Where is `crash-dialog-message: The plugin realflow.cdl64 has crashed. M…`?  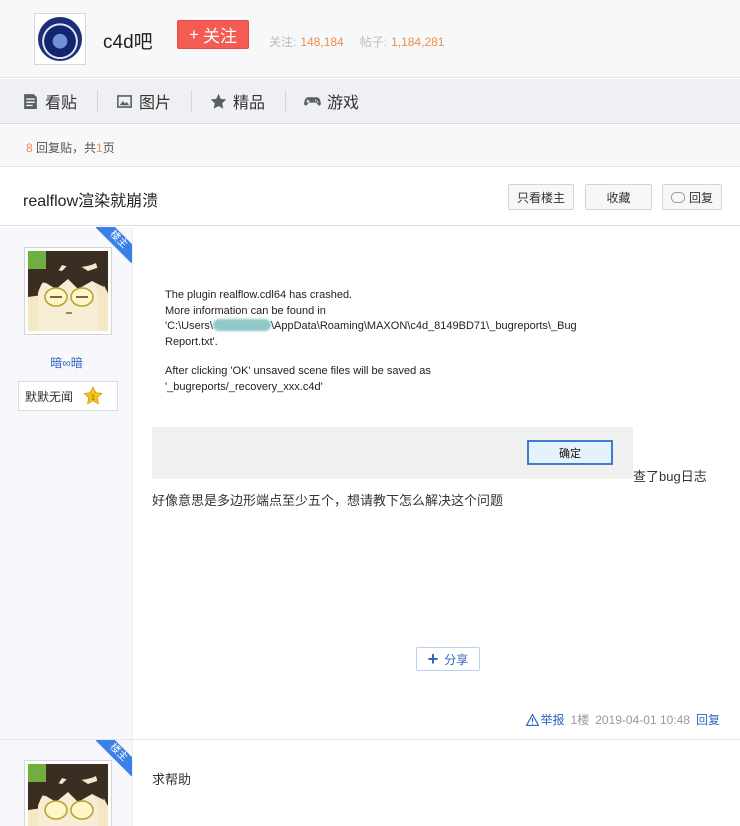 crash-dialog-message: The plugin realflow.cdl64 has crashed. M… is located at coordinates (385, 341).